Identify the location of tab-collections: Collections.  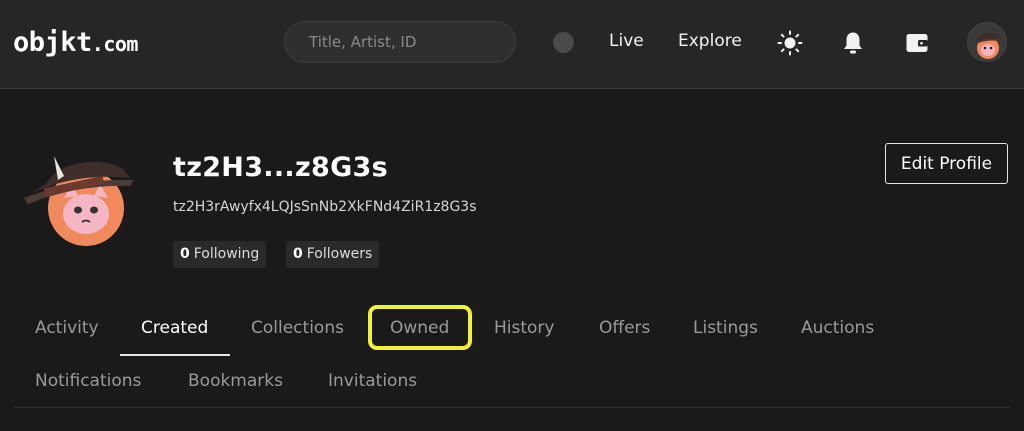
(297, 328).